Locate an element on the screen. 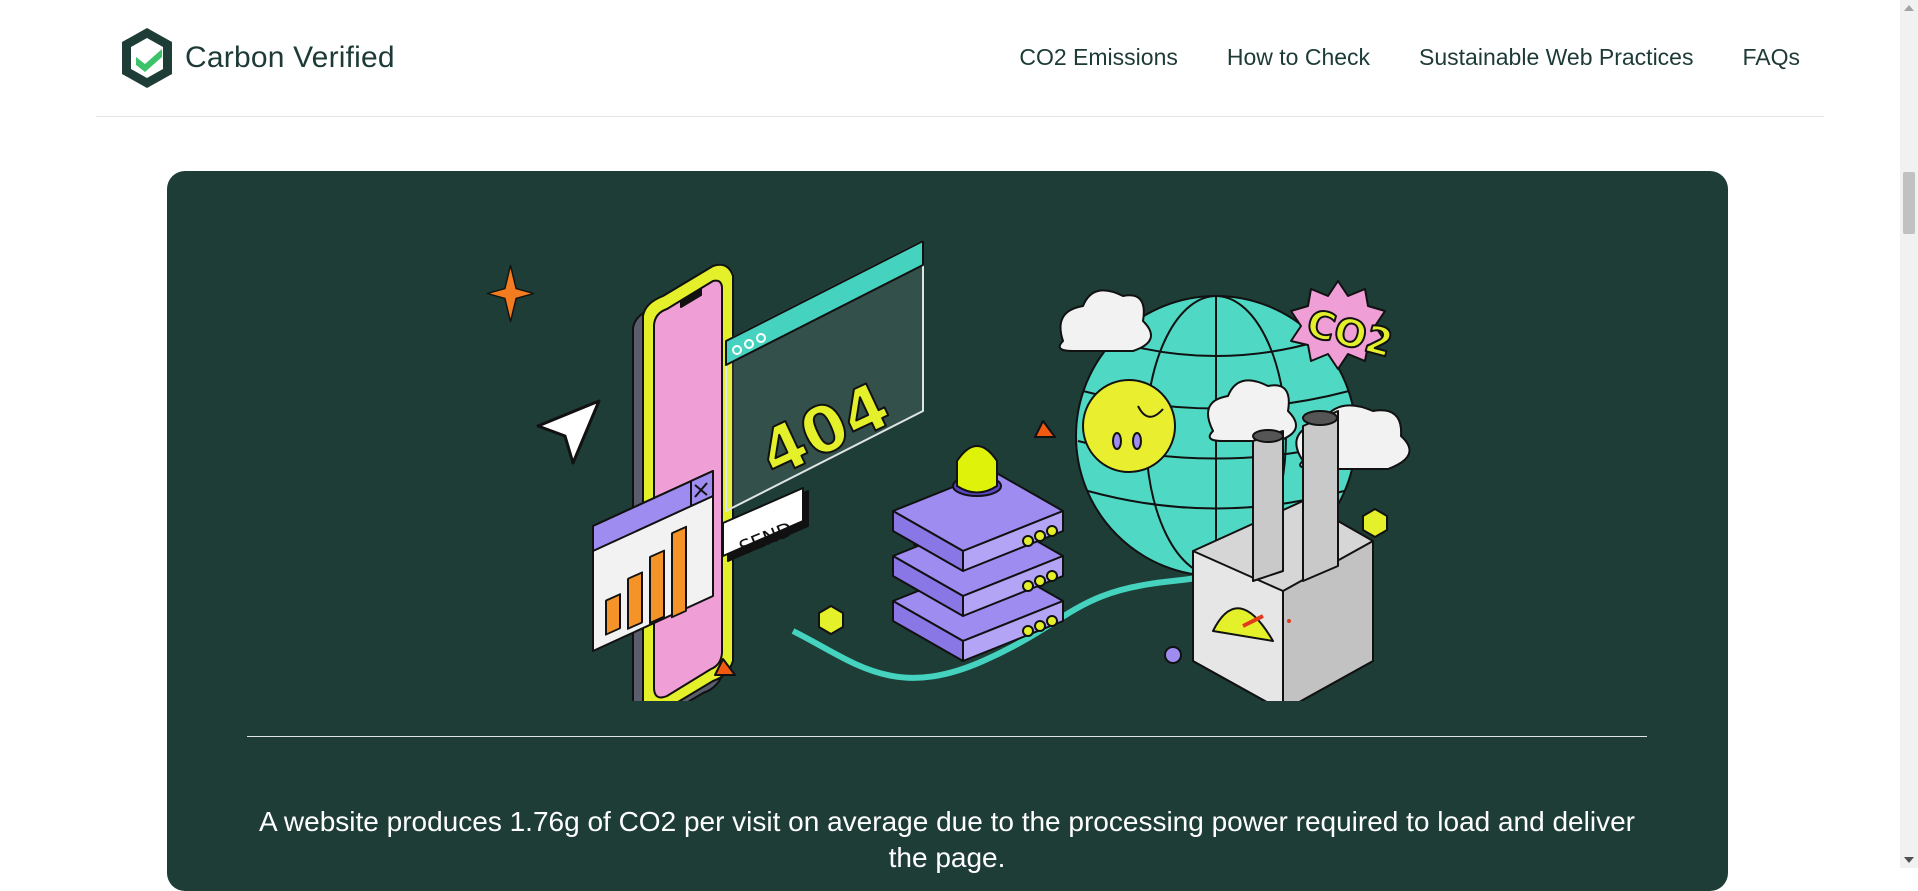 This screenshot has width=1918, height=891. page-scrollbar is located at coordinates (1909, 434).